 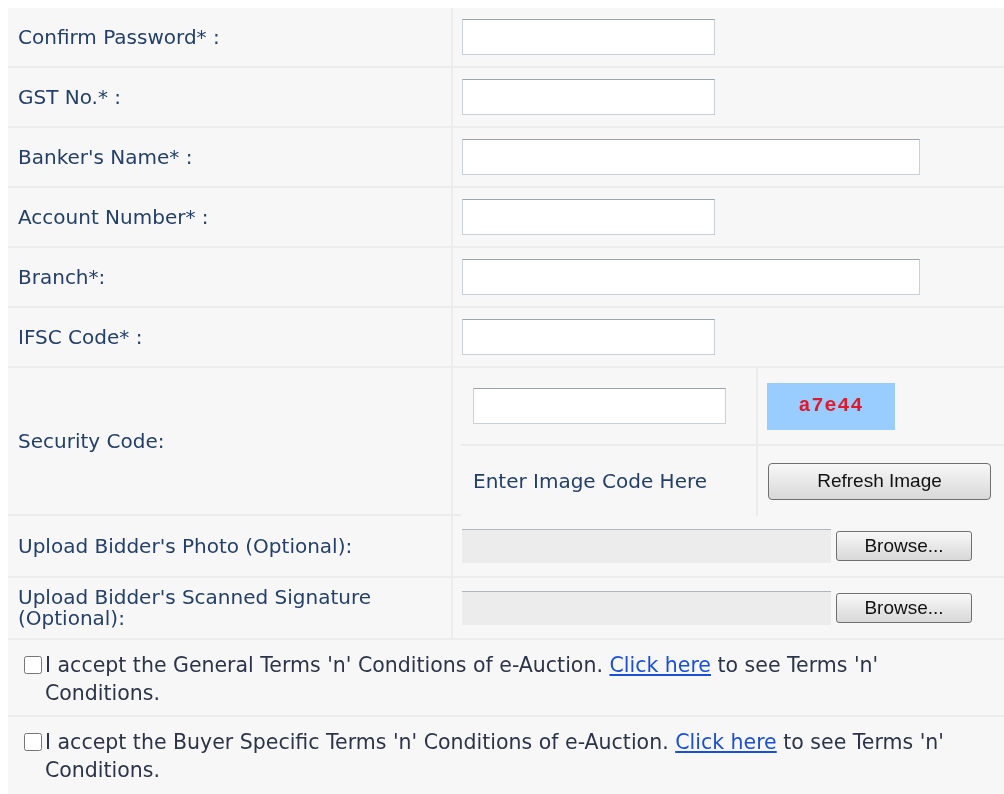 What do you see at coordinates (495, 756) in the screenshot?
I see `terms-sentence: I accept the Buyer Specific Terms 'n' Conditions of e-Auction. Click here to see Terms 'n' Conditions.` at bounding box center [495, 756].